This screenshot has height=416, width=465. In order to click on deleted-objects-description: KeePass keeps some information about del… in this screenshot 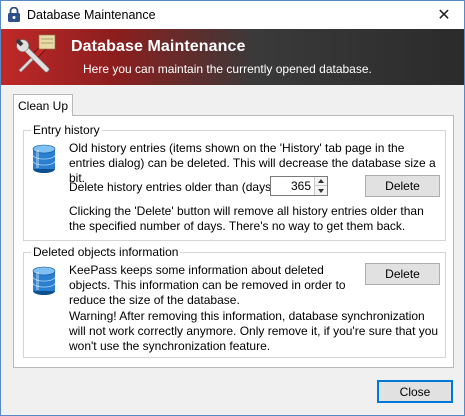, I will do `click(207, 285)`.